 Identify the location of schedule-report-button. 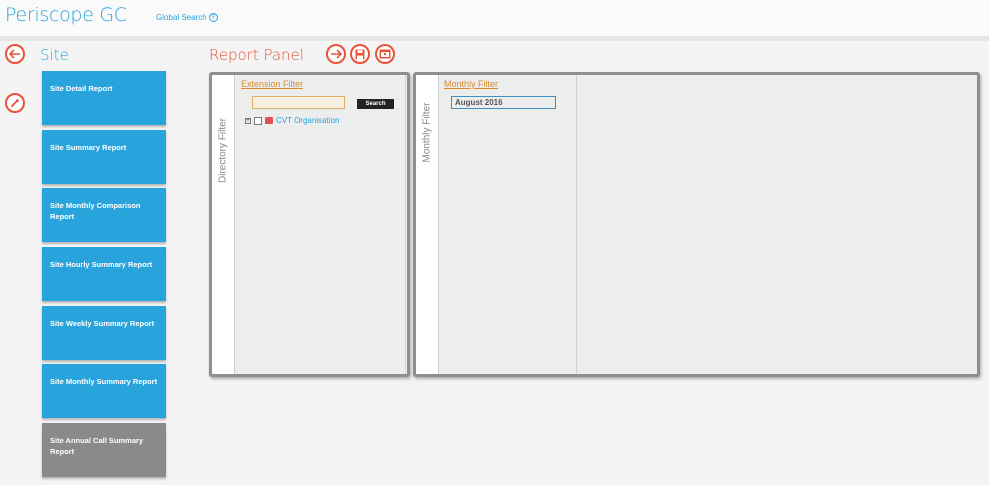
(385, 54).